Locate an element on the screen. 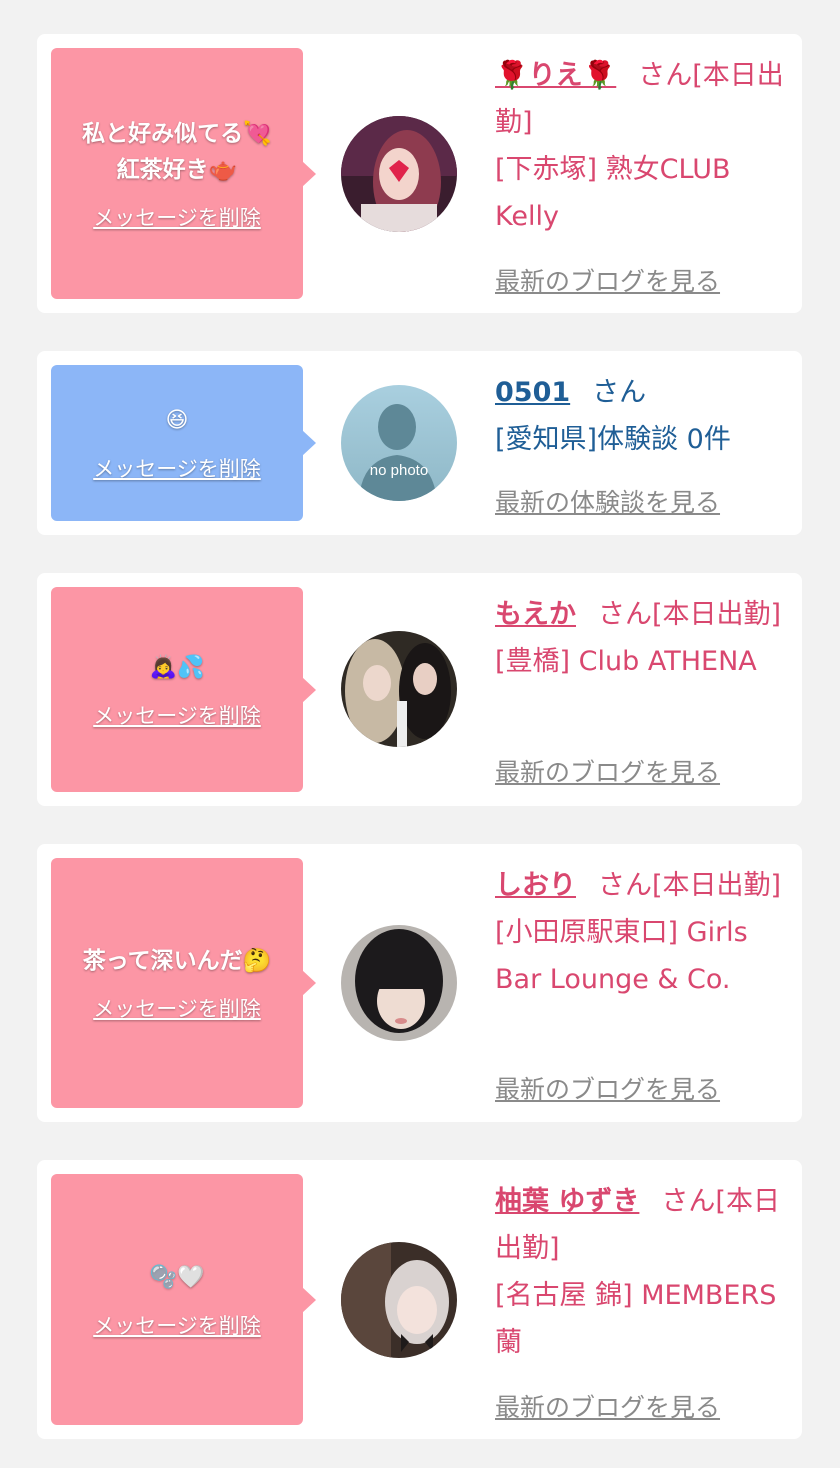 This screenshot has height=1468, width=840. message-text: 私と好み似てる💘 紅茶好き🫖 is located at coordinates (177, 151).